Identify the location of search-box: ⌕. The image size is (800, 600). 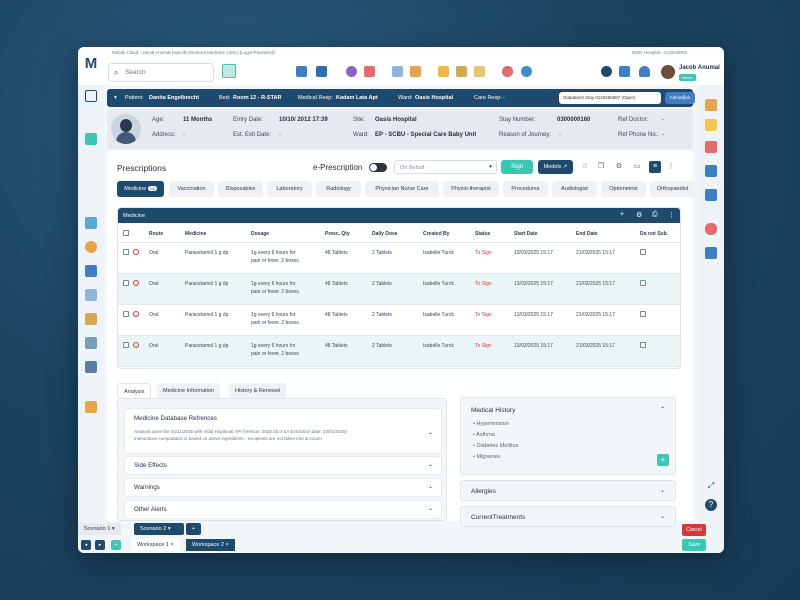
(161, 72).